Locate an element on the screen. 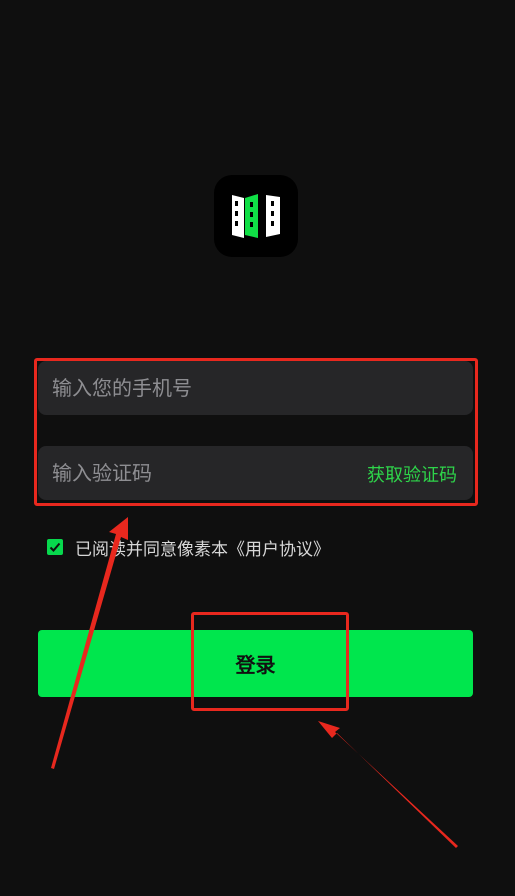 This screenshot has height=896, width=515. agreement-checkbox is located at coordinates (55, 547).